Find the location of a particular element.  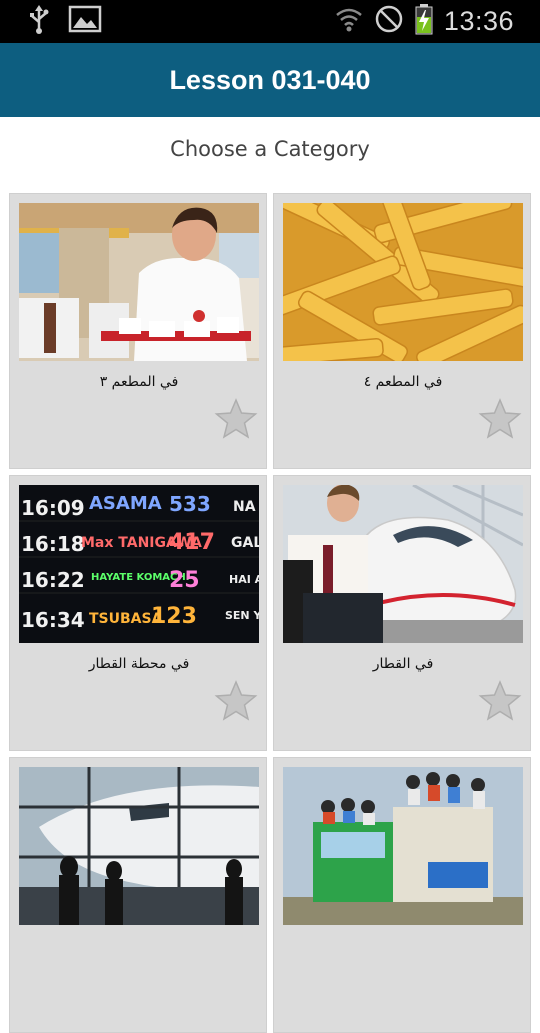

board-time: 16:34 is located at coordinates (53, 620).